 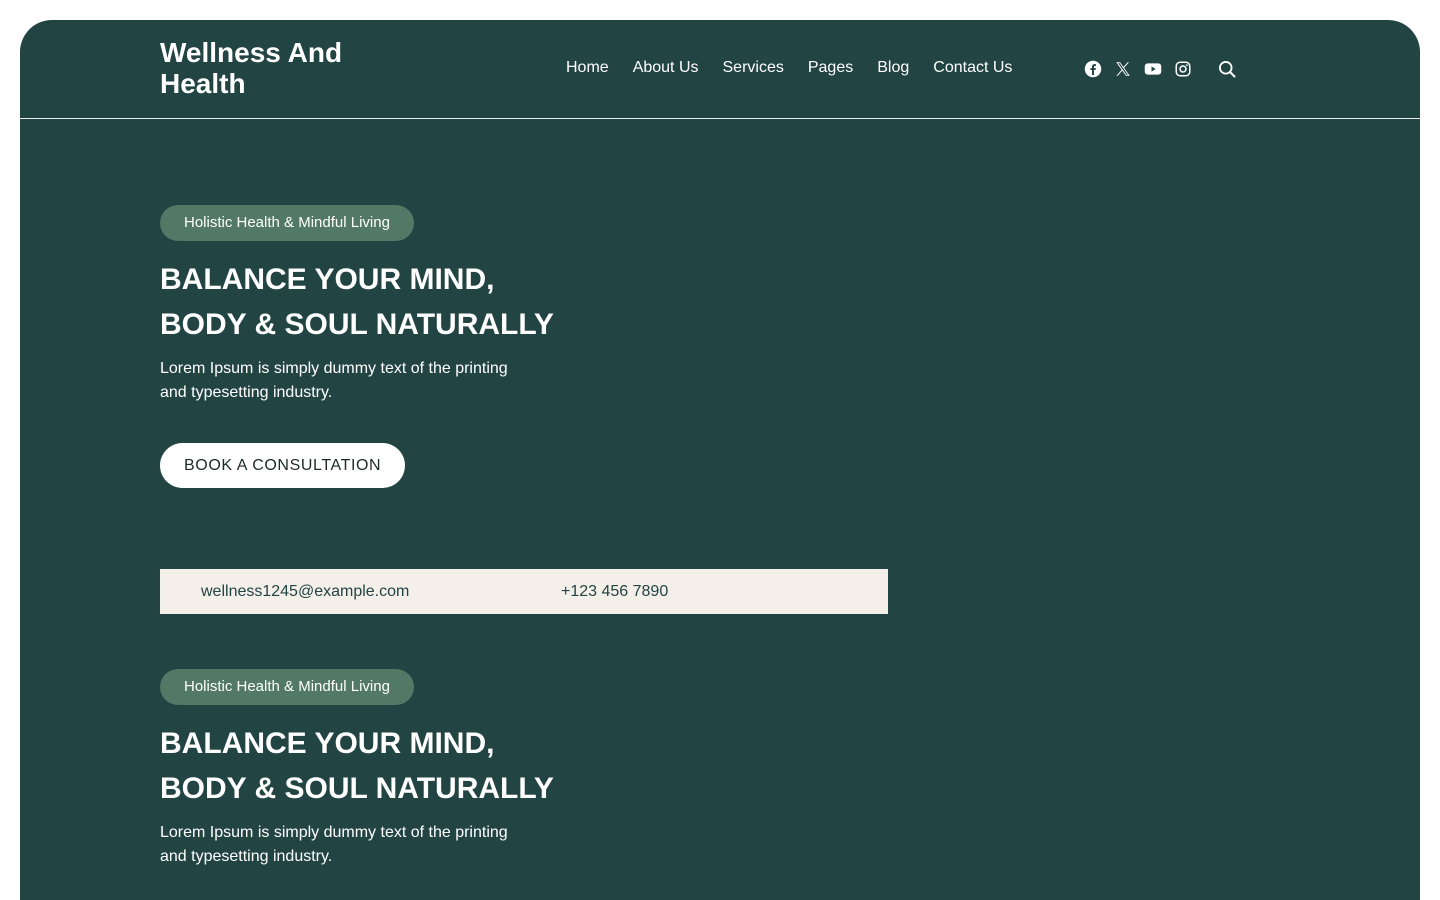 I want to click on nav-home: Home, so click(x=587, y=68).